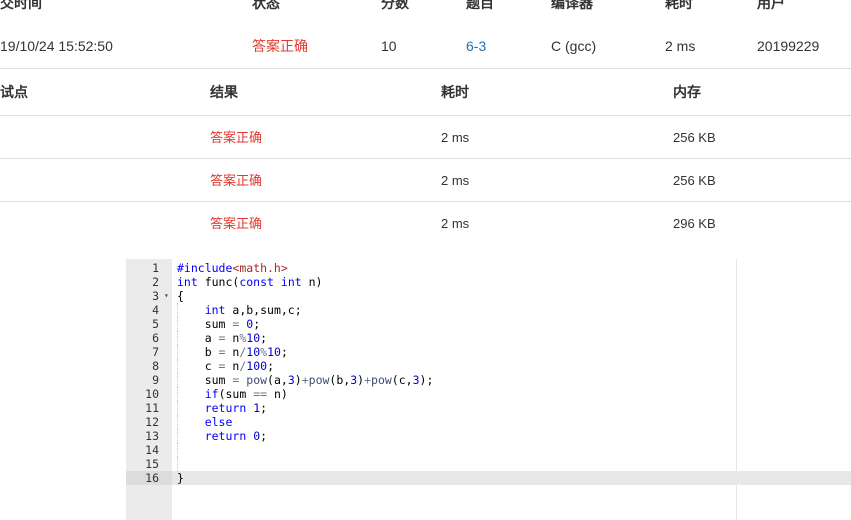  Describe the element at coordinates (155, 380) in the screenshot. I see `line-number: 9` at that location.